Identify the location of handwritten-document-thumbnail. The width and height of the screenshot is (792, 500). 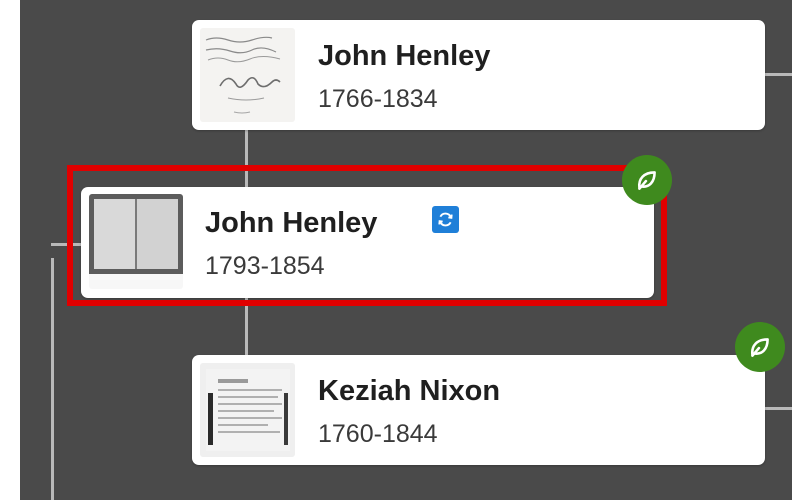
(247, 75).